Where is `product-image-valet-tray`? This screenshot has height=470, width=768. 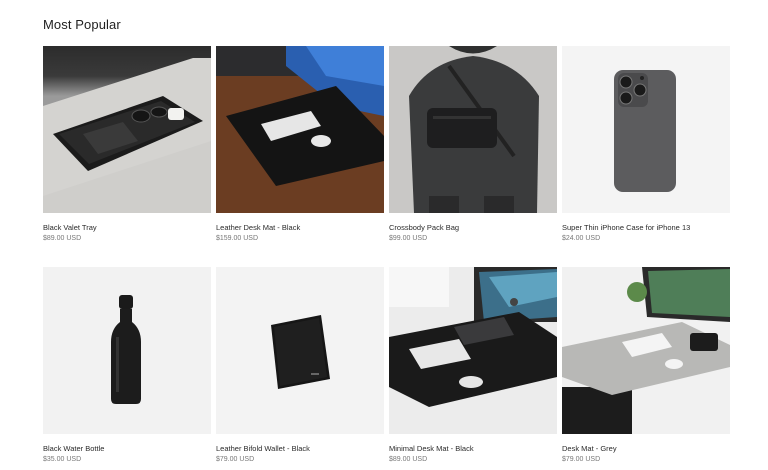 product-image-valet-tray is located at coordinates (127, 129).